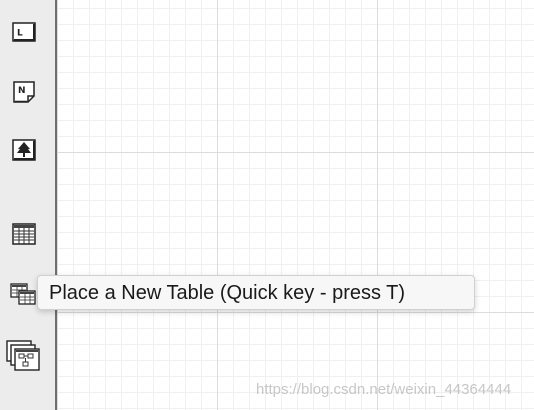 The image size is (534, 410). I want to click on table-tool-icon, so click(24, 234).